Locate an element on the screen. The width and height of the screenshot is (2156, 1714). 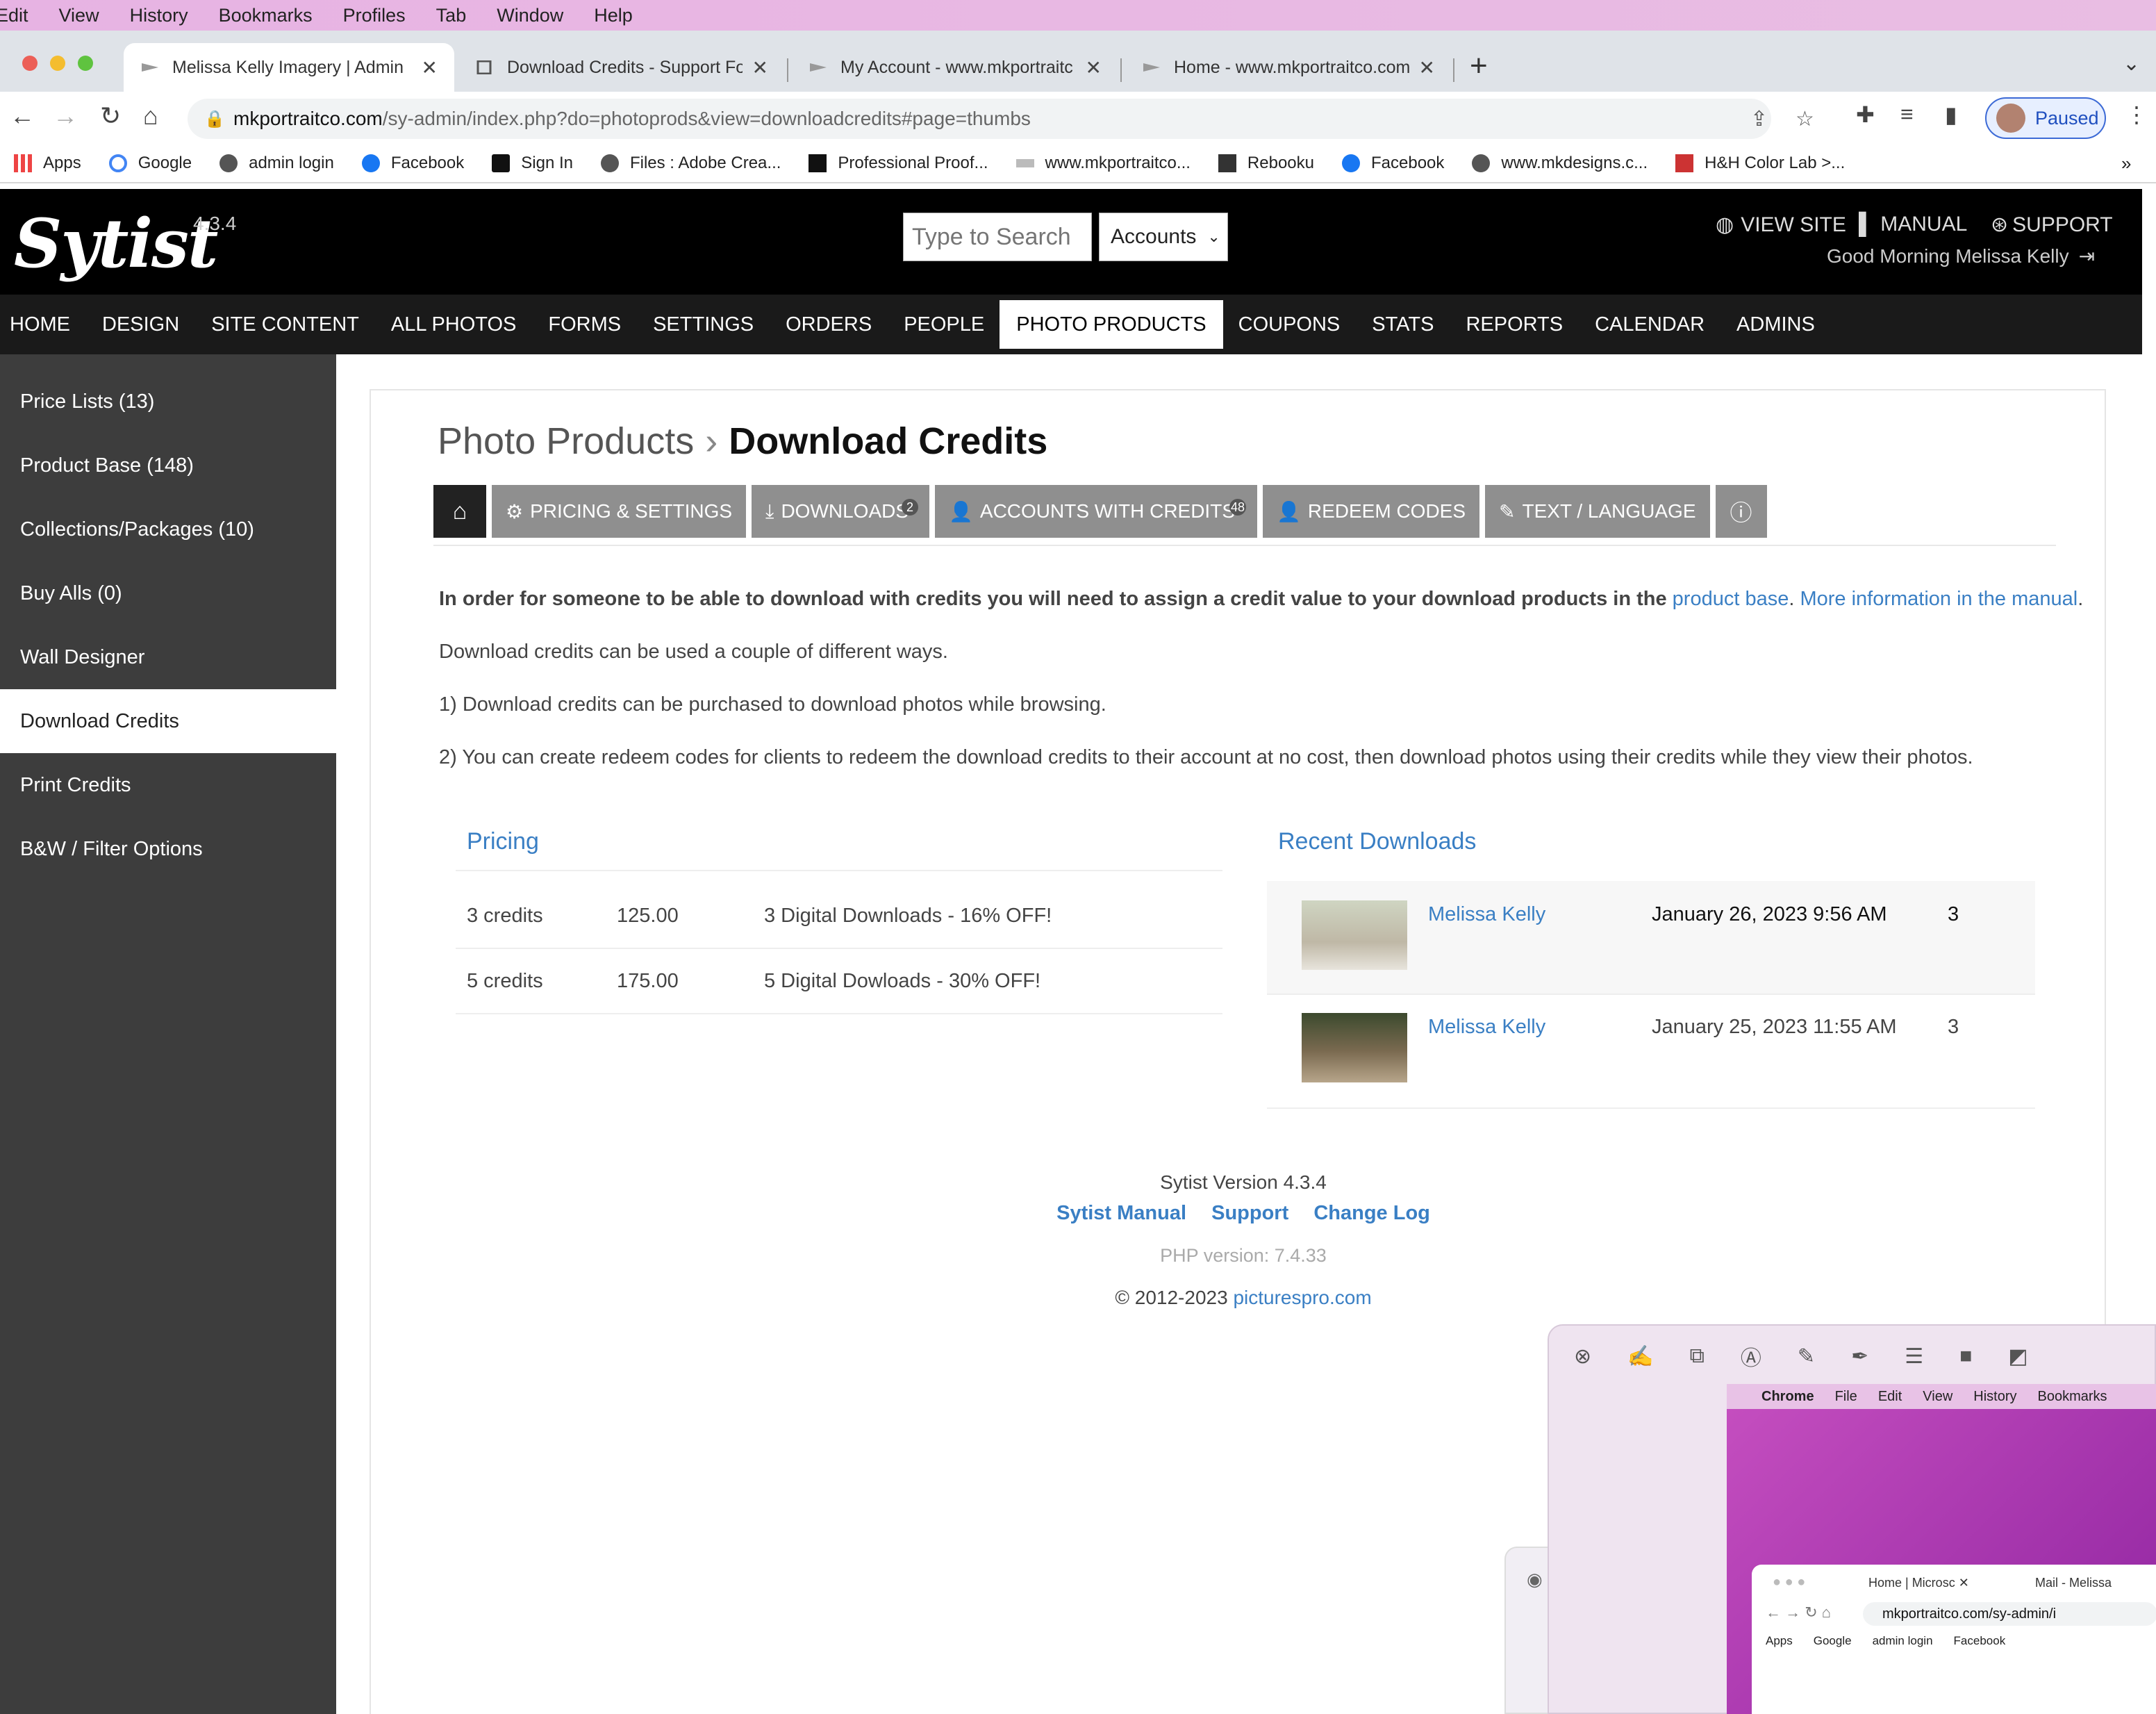
bookmark-sign-in: Sign In is located at coordinates (532, 163).